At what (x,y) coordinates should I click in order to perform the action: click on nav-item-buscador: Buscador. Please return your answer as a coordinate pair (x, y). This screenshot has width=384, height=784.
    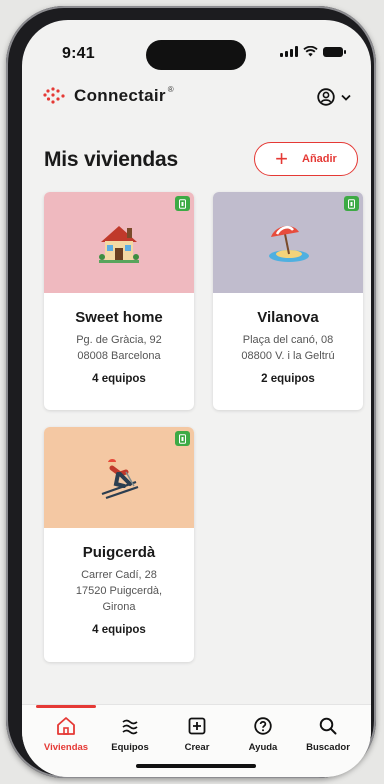
    Looking at the image, I should click on (328, 734).